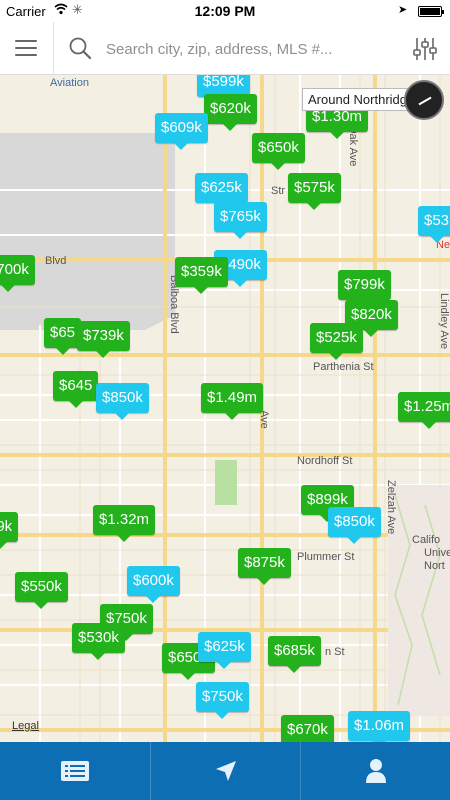 The image size is (450, 800). Describe the element at coordinates (335, 652) in the screenshot. I see `map-label-n-st: n St` at that location.